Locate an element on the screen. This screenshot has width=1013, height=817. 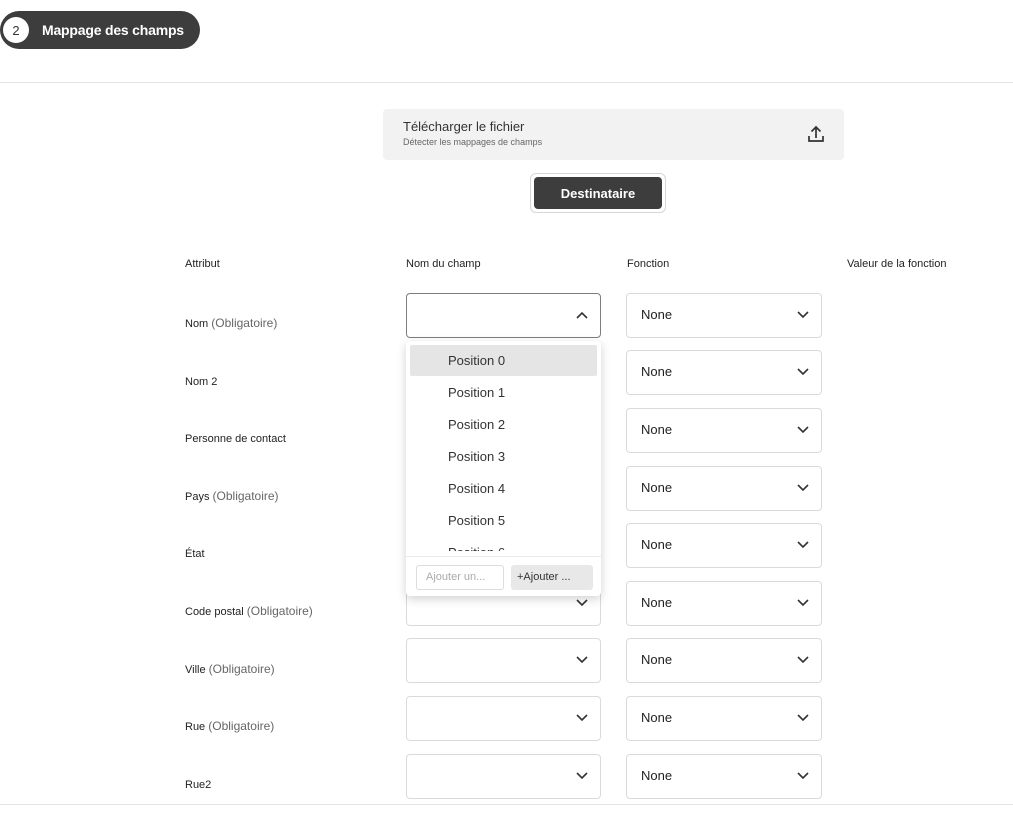
attribute-name: État is located at coordinates (195, 554).